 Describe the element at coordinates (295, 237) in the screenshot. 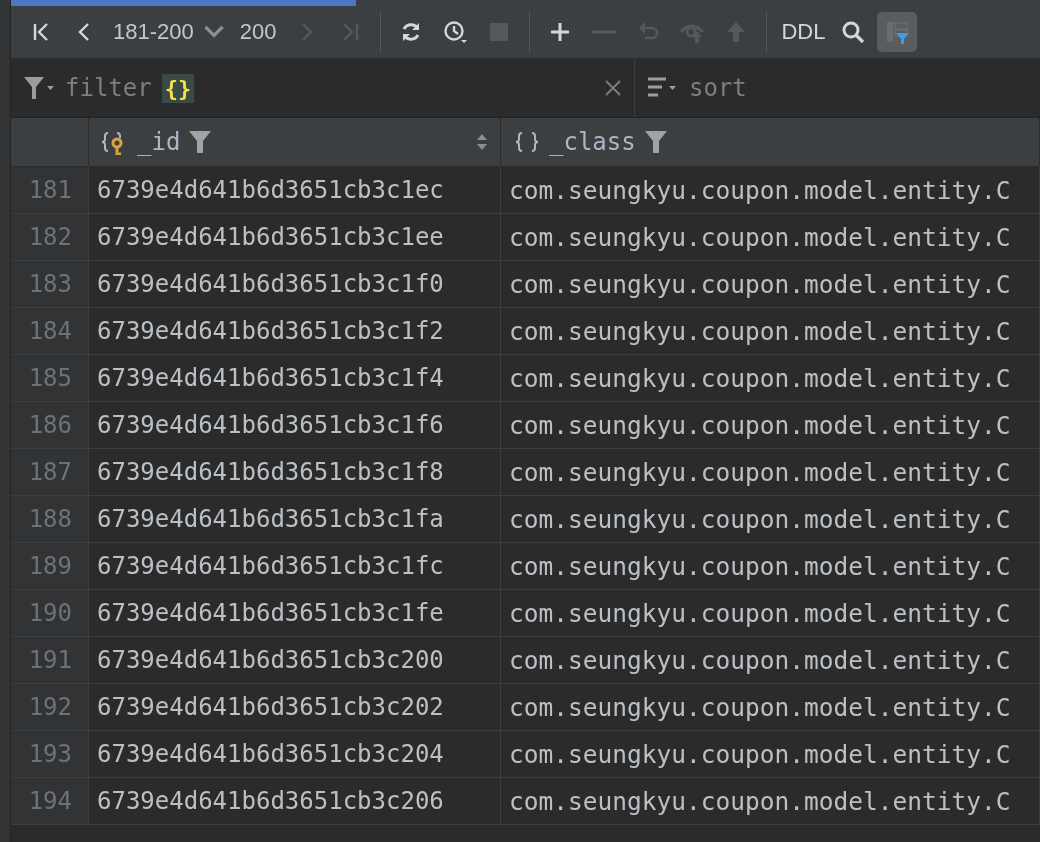

I see `table-cell: 6739e4d641b6d3651cb3c1ee` at that location.